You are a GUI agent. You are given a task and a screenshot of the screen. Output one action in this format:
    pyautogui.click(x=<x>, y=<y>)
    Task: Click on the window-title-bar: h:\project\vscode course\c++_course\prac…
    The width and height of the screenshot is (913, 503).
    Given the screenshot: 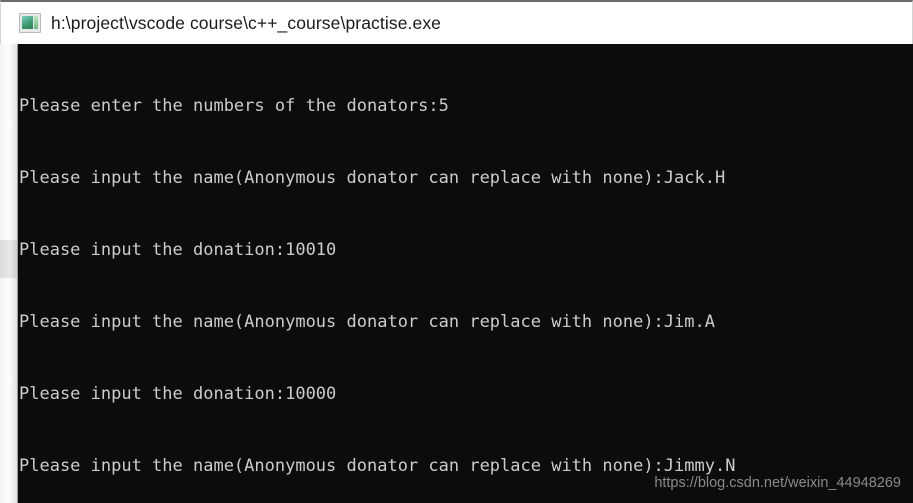 What is the action you would take?
    pyautogui.click(x=456, y=22)
    